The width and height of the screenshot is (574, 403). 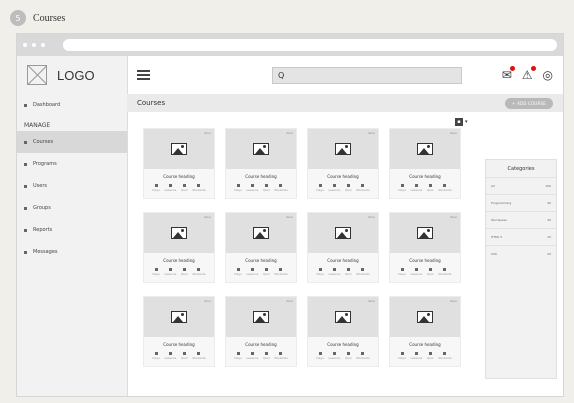 I want to click on category-count: 10, so click(x=549, y=237).